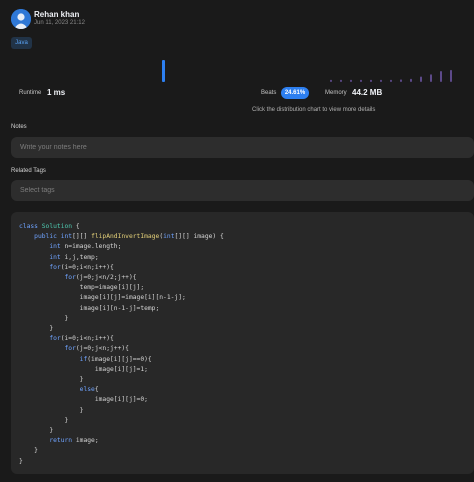 The width and height of the screenshot is (474, 482). What do you see at coordinates (102, 298) in the screenshot?
I see `code-line: image[i][j]=image[i][n-1-j];` at bounding box center [102, 298].